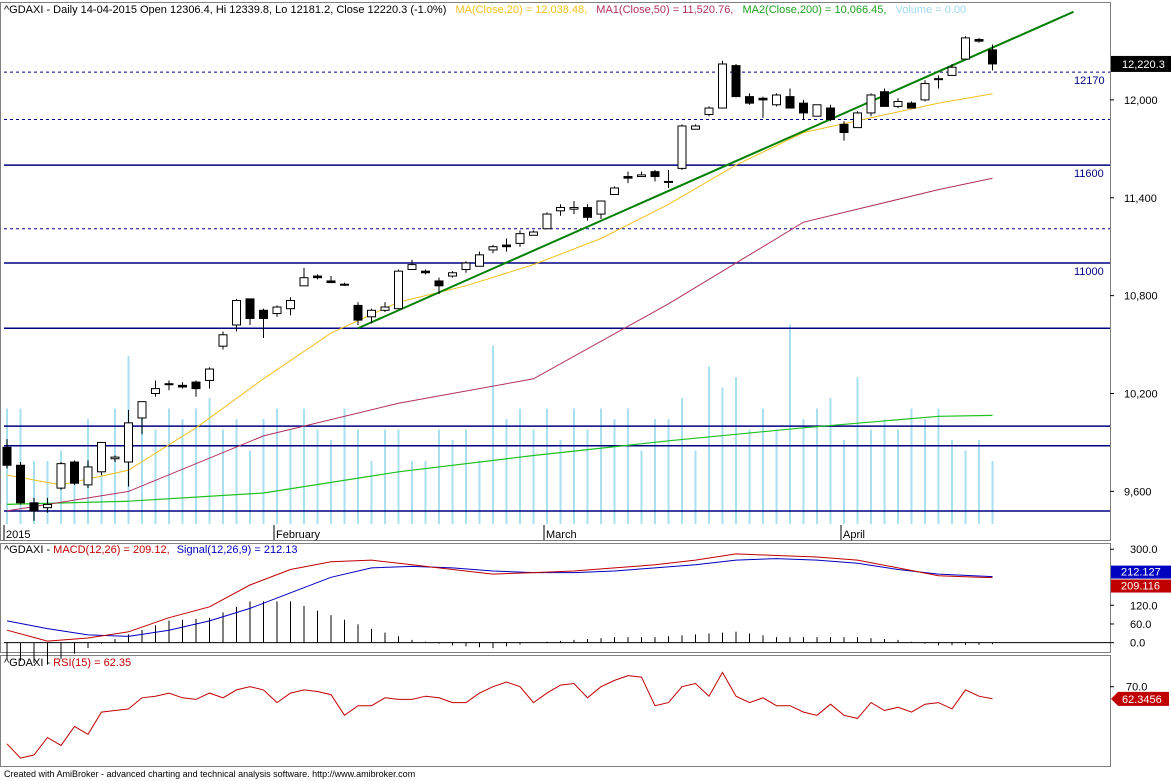 This screenshot has height=781, width=1171. What do you see at coordinates (499, 715) in the screenshot?
I see `rsi-line` at bounding box center [499, 715].